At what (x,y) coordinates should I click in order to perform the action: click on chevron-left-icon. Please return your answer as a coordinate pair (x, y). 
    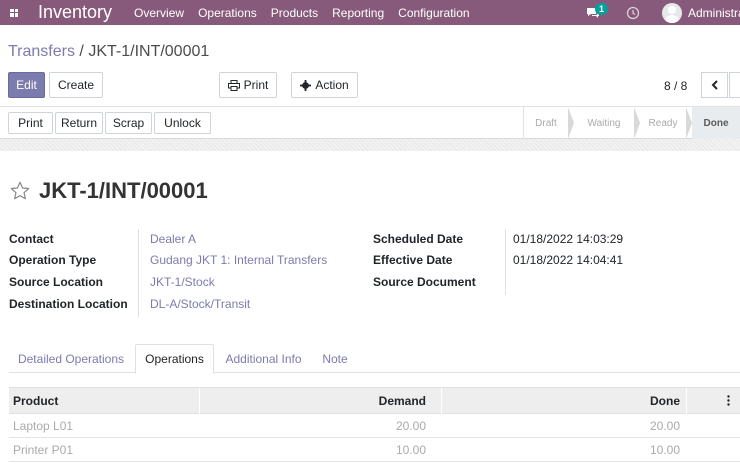
    Looking at the image, I should click on (714, 85).